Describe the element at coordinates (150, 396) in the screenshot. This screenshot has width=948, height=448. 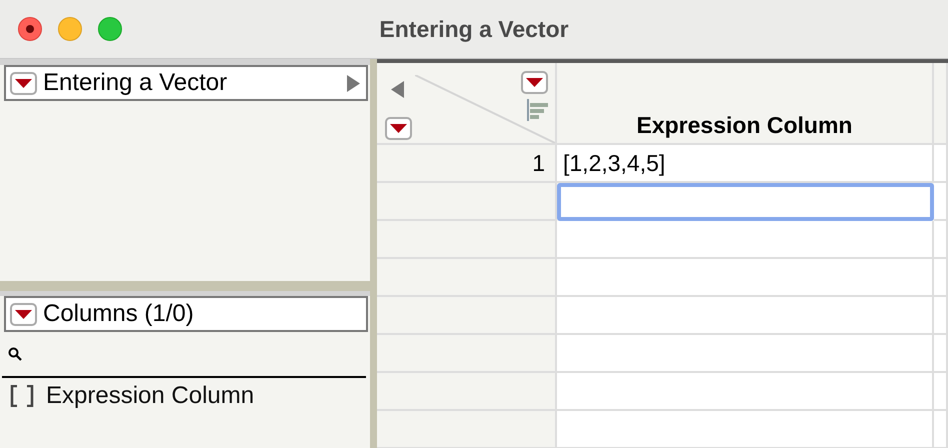
I see `column-name: Expression Column` at that location.